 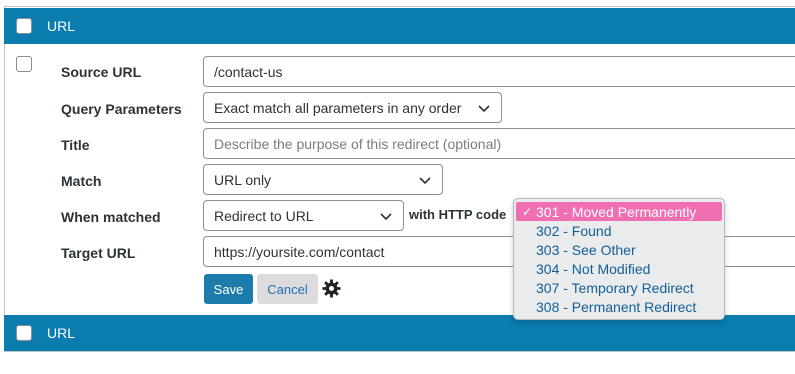 What do you see at coordinates (24, 64) in the screenshot?
I see `row-checkbox` at bounding box center [24, 64].